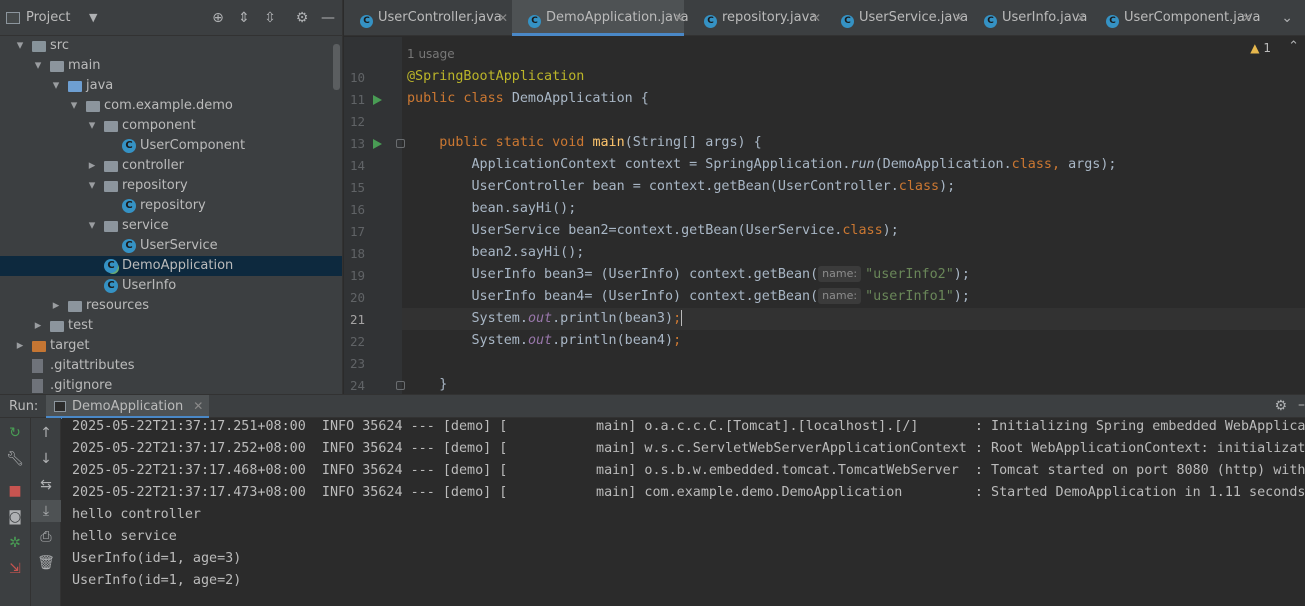 The width and height of the screenshot is (1305, 606). I want to click on warnings-indicator: ▲ 1, so click(1260, 48).